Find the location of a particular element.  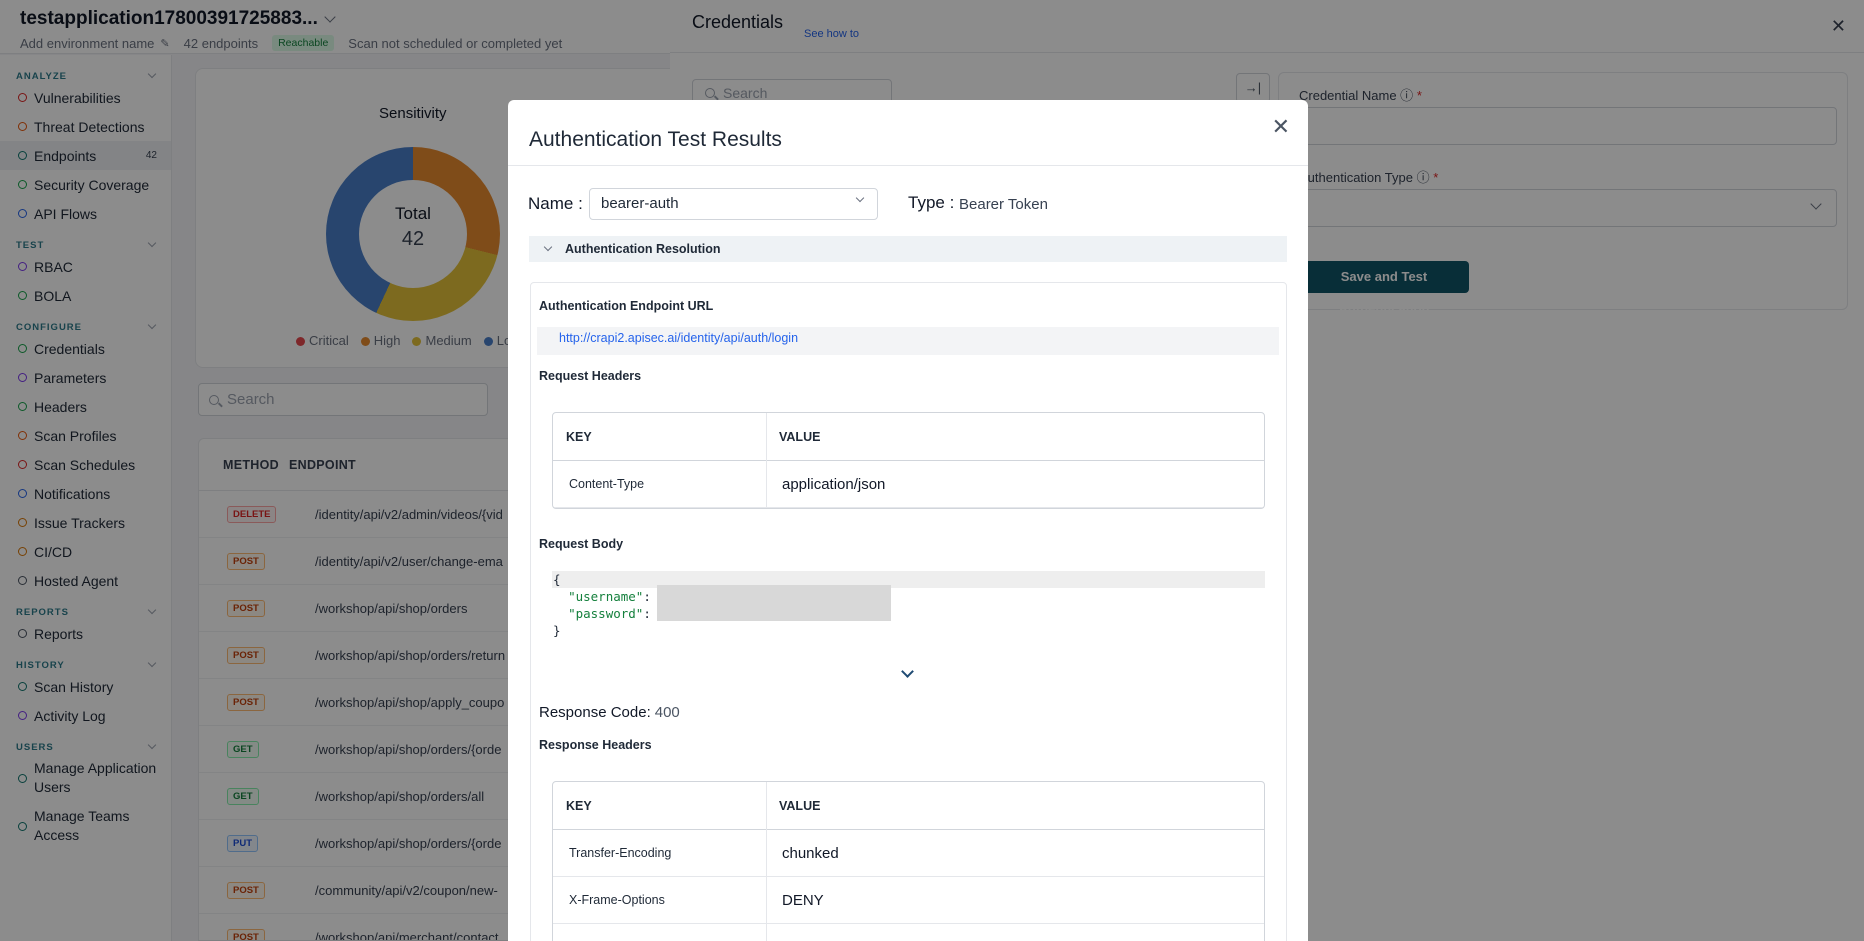

request-headers-table: KEY VALUE Content-Type application/json is located at coordinates (908, 460).